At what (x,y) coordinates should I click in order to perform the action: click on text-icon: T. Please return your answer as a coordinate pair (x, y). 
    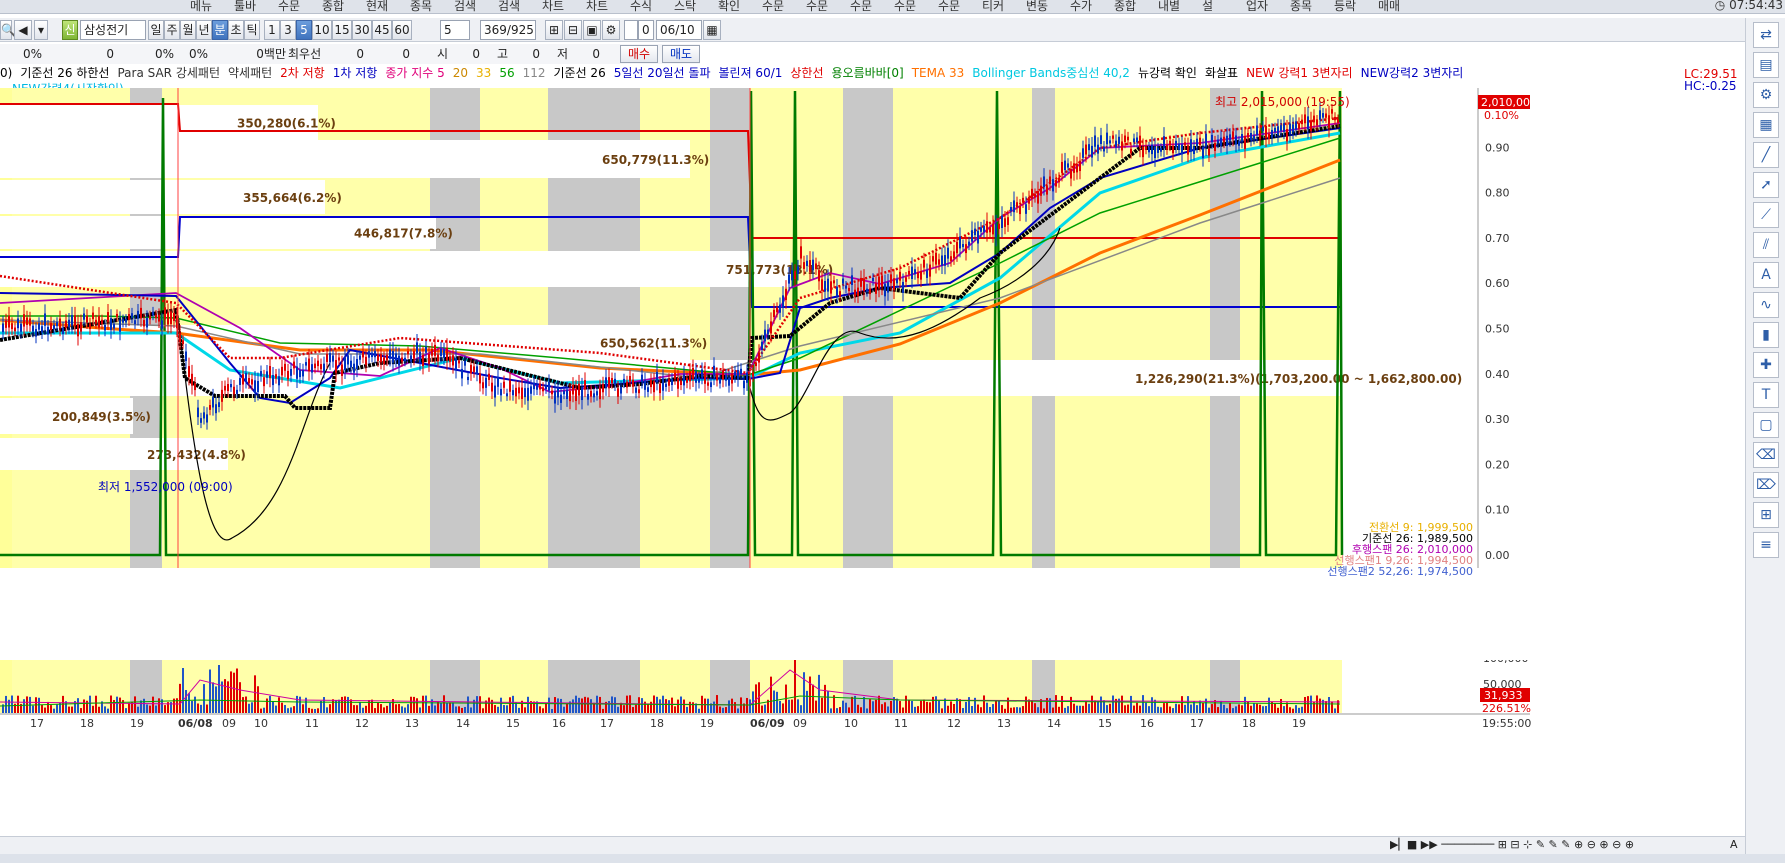
    Looking at the image, I should click on (1766, 395).